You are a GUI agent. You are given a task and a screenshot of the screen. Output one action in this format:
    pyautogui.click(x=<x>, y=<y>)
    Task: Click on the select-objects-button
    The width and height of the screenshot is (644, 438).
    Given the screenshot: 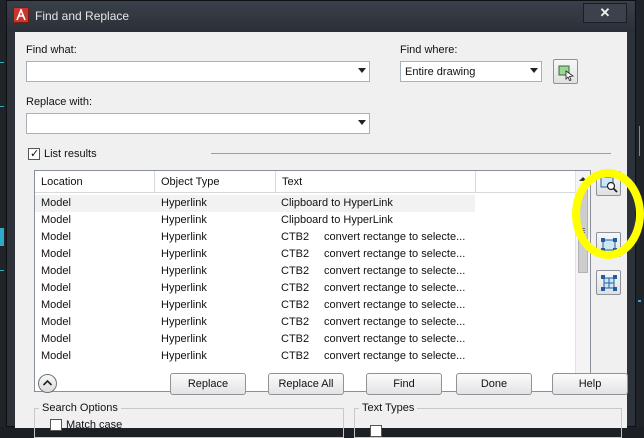 What is the action you would take?
    pyautogui.click(x=565, y=71)
    